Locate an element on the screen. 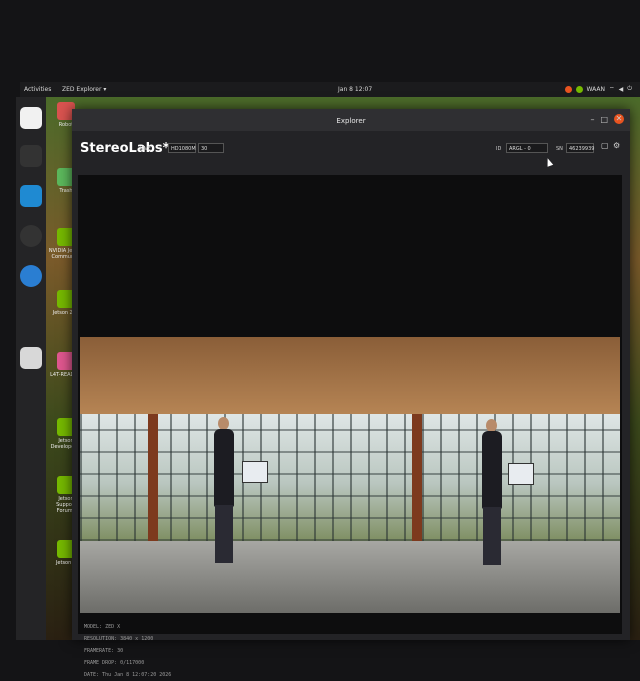  info-date: DATE: Thu Jan 8 12:07:20 2026 is located at coordinates (128, 675).